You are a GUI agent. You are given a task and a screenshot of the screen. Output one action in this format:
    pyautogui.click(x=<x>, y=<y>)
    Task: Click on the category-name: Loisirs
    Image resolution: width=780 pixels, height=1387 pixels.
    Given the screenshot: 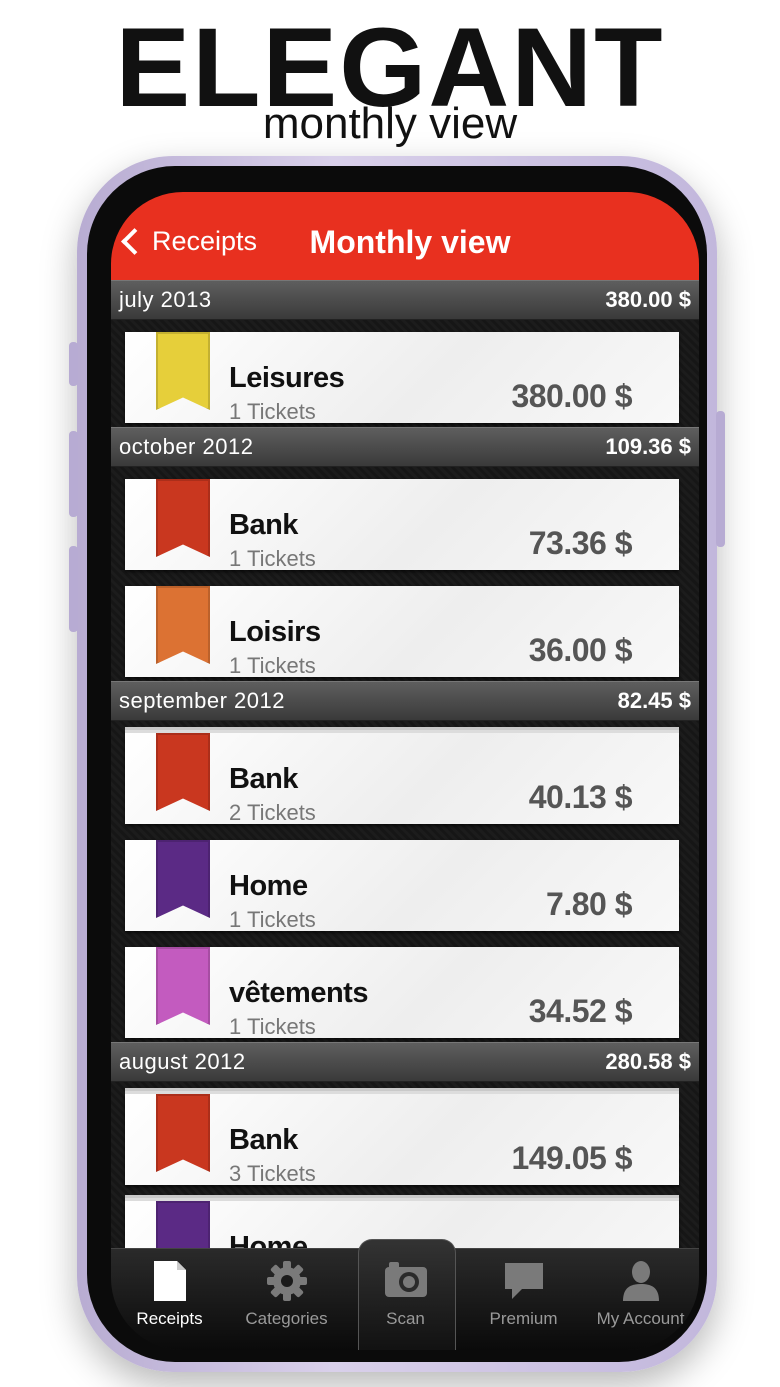 What is the action you would take?
    pyautogui.click(x=275, y=632)
    